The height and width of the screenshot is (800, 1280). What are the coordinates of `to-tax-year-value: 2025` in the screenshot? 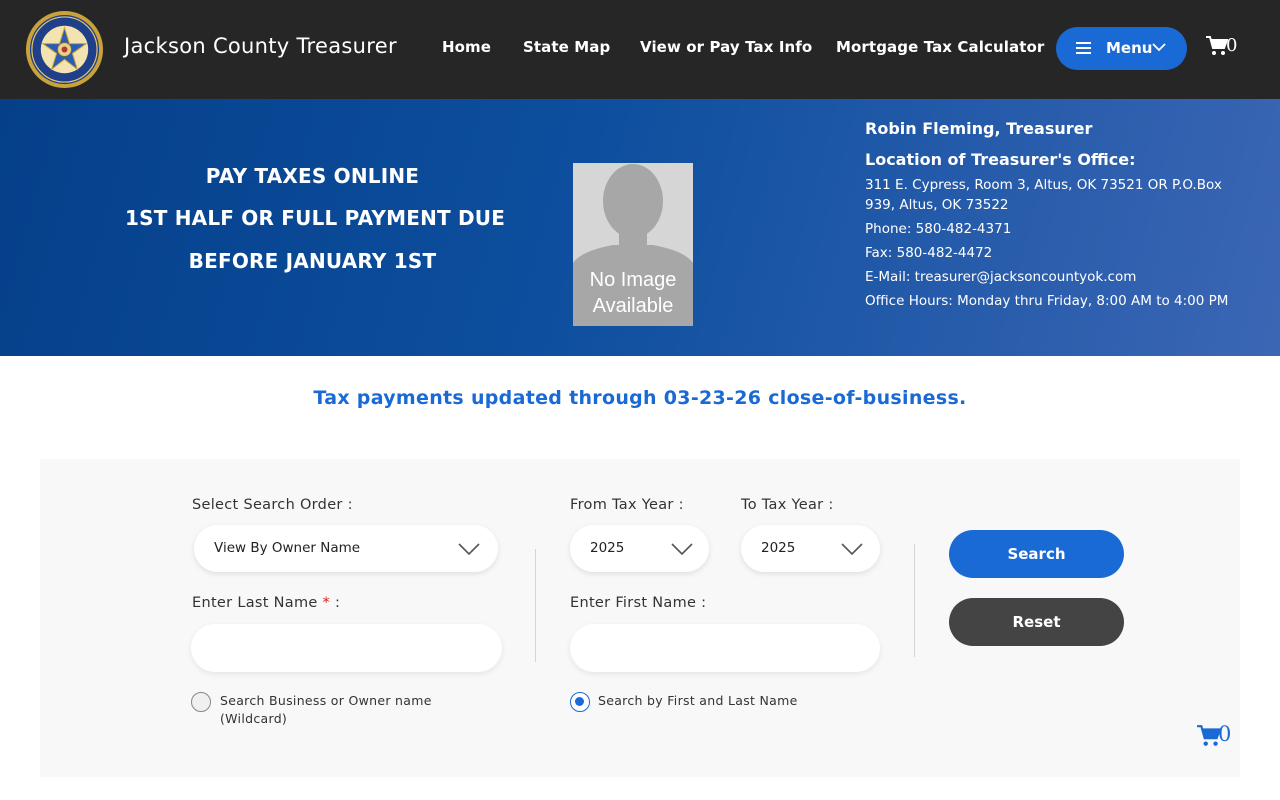 It's located at (778, 548).